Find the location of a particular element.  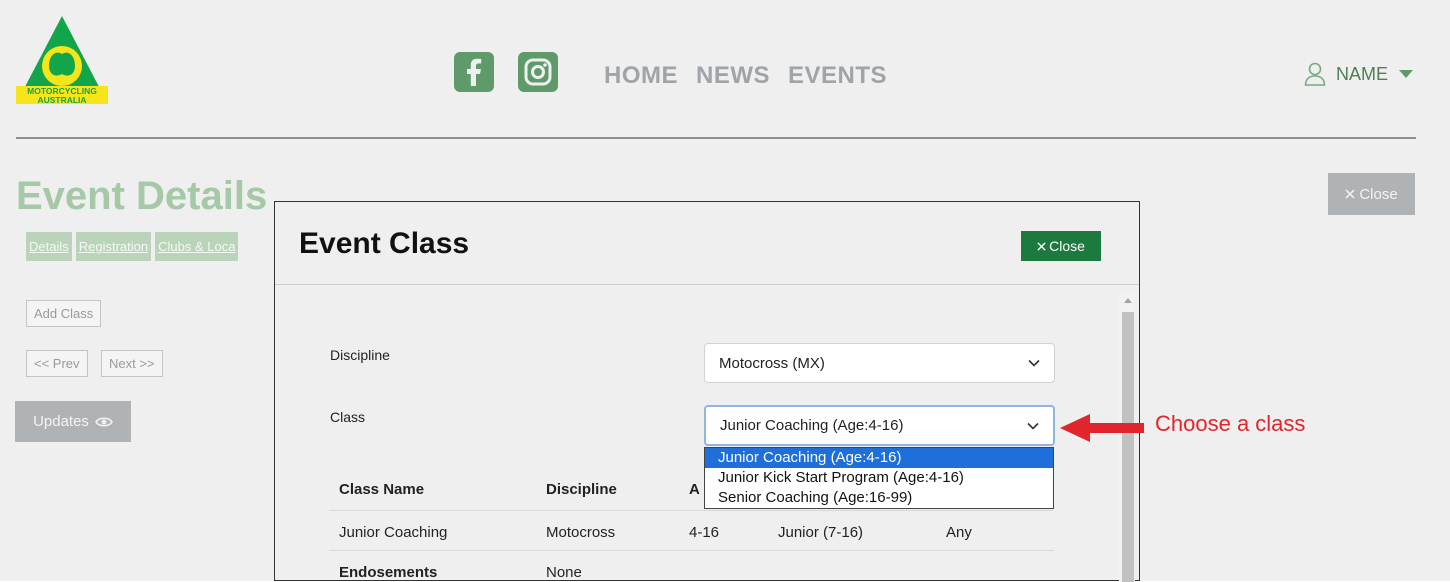

modal-header-divider is located at coordinates (707, 284).